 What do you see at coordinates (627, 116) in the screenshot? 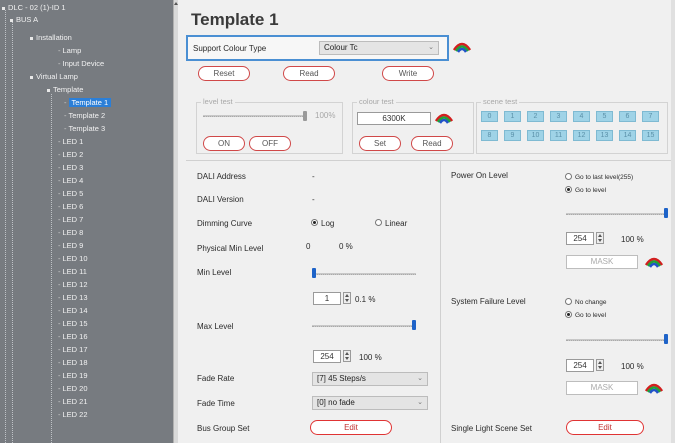
I see `scene-button: 6` at bounding box center [627, 116].